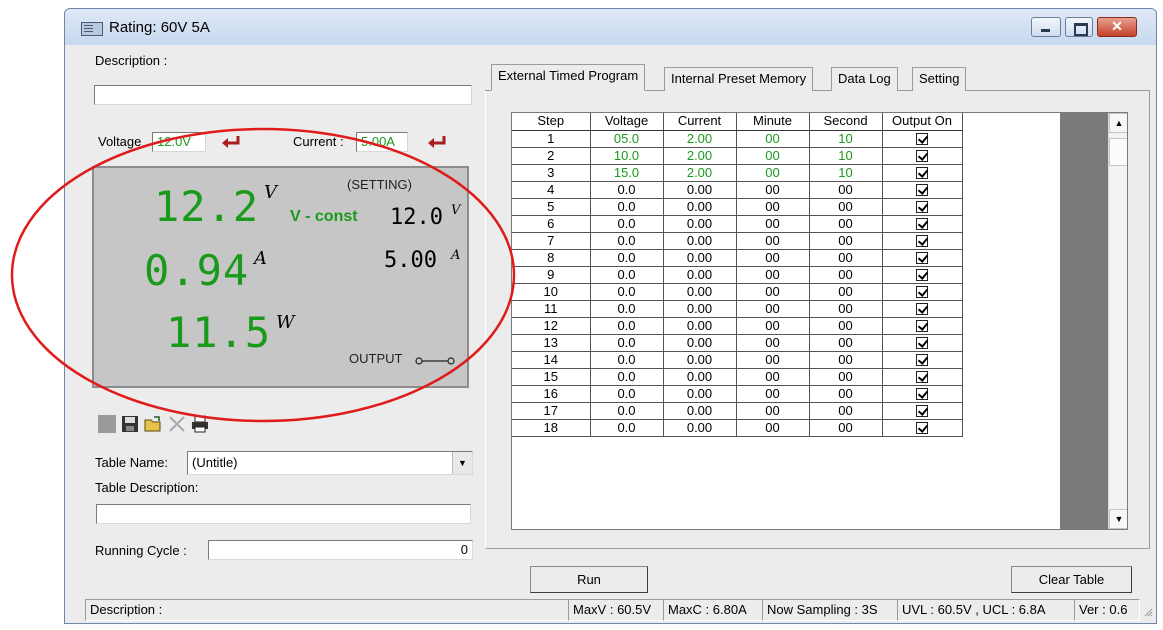 The image size is (1163, 630). What do you see at coordinates (737, 292) in the screenshot?
I see `table-row: 10 0.0 0.00 00 00` at bounding box center [737, 292].